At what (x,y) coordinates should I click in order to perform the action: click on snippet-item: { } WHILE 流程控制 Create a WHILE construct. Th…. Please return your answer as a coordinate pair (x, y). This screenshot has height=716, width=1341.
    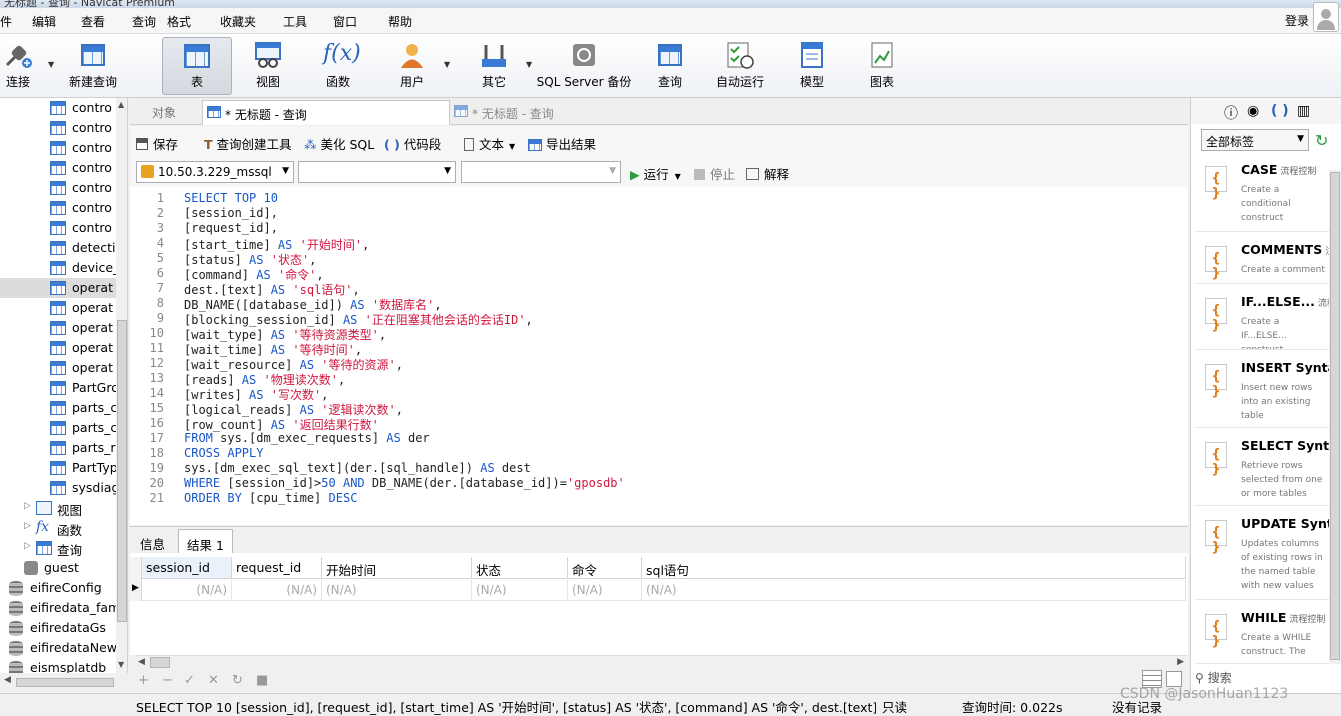
    Looking at the image, I should click on (1263, 634).